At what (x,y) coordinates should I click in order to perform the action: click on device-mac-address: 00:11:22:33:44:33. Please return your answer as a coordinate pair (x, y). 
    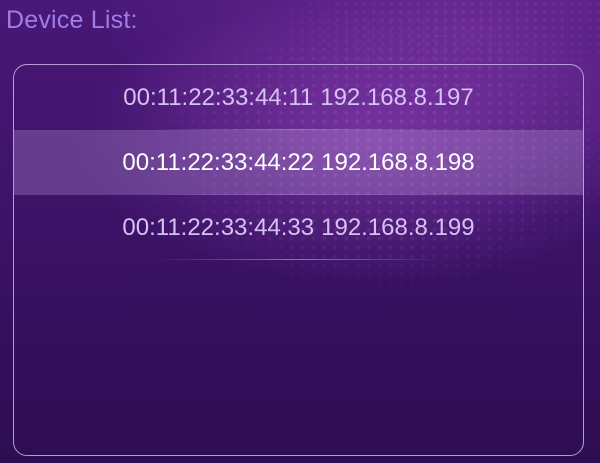
    Looking at the image, I should click on (218, 227).